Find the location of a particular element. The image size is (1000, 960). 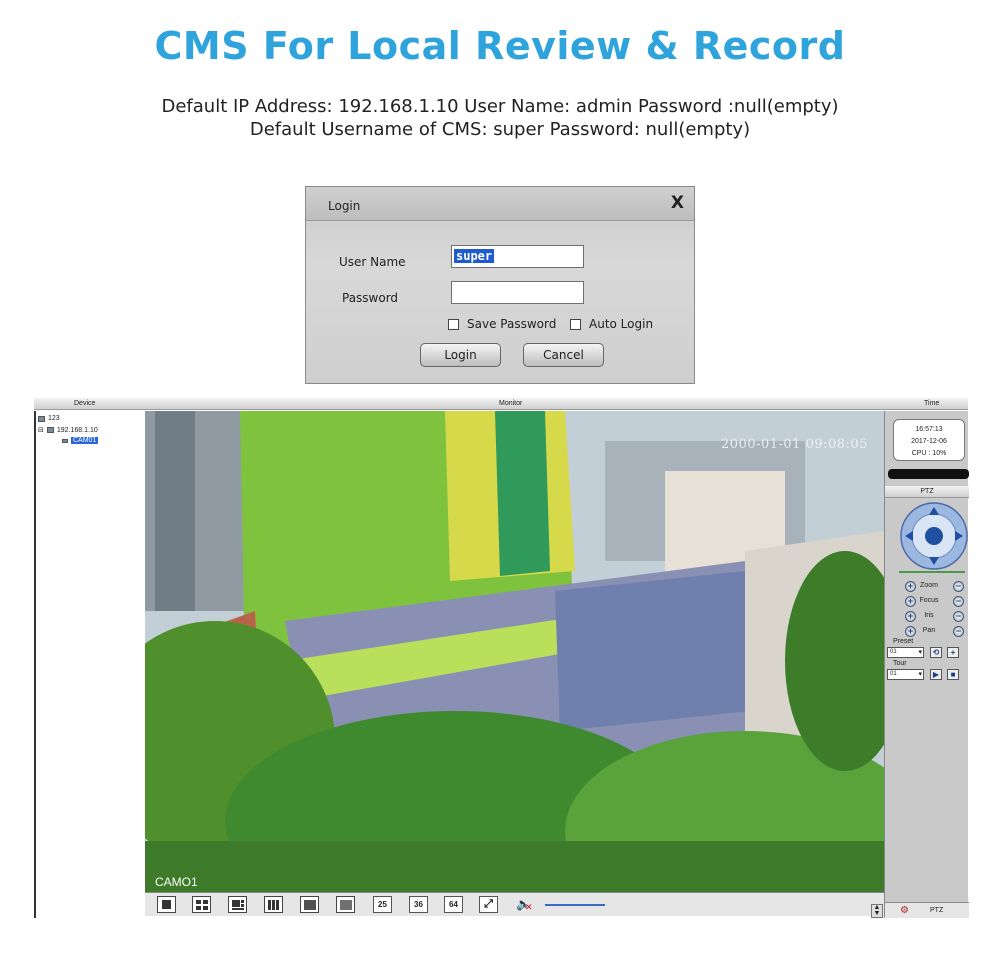

save-password-checkbox: Save Password is located at coordinates (502, 324).